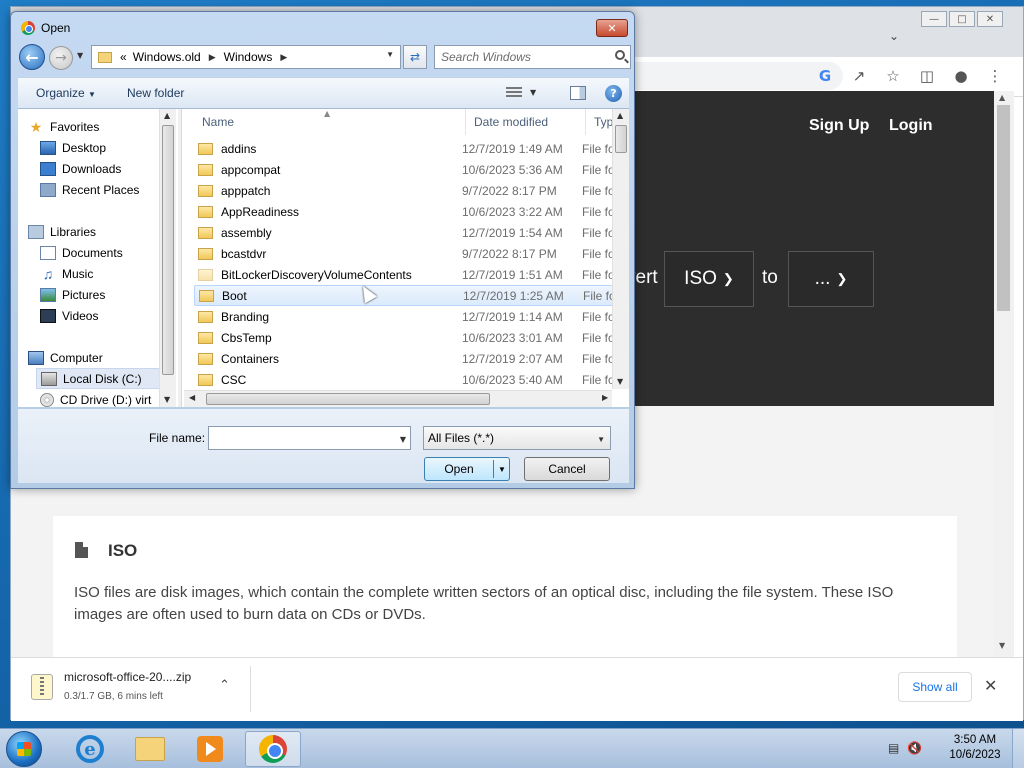 This screenshot has width=1024, height=768. I want to click on pane-splitter, so click(180, 258).